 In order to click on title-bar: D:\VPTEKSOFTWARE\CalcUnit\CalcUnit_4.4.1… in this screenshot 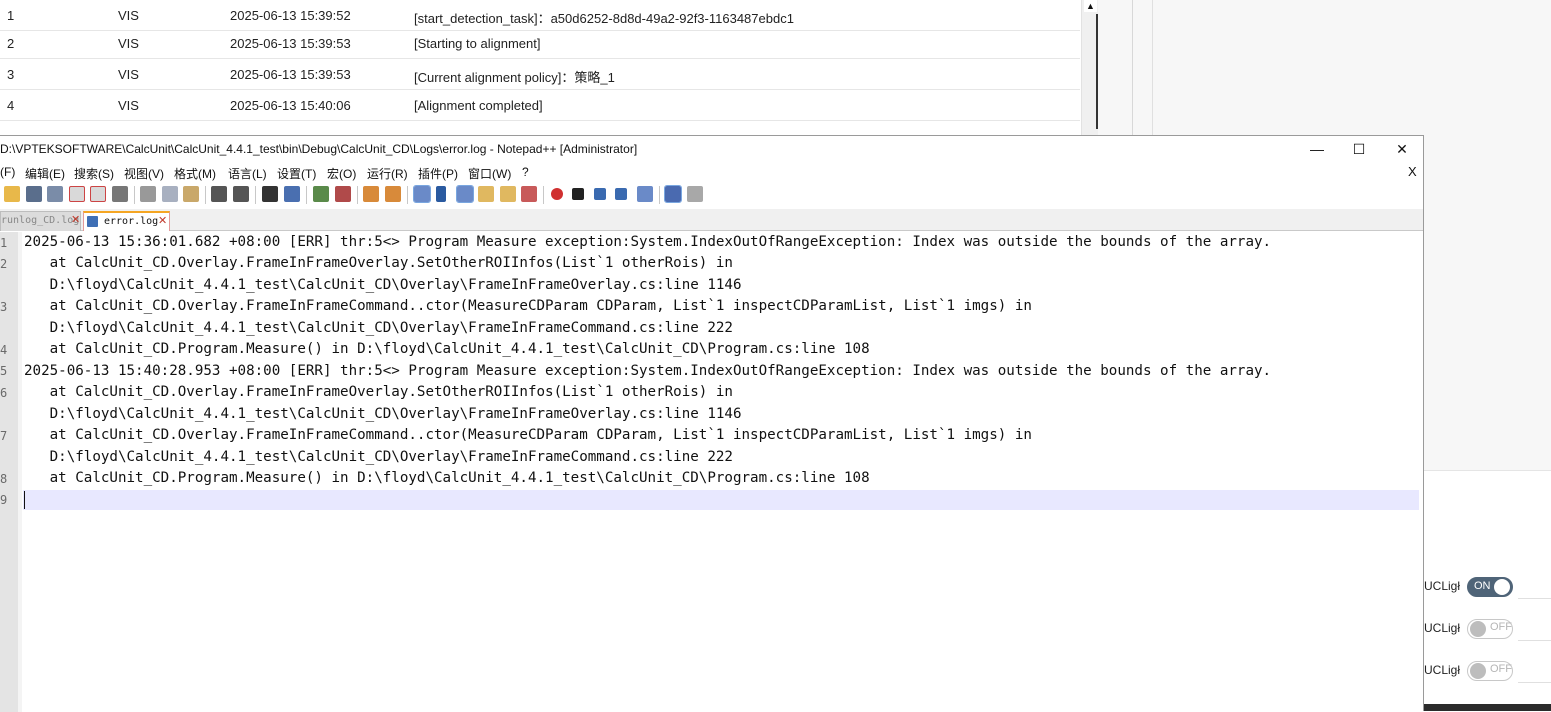, I will do `click(711, 149)`.